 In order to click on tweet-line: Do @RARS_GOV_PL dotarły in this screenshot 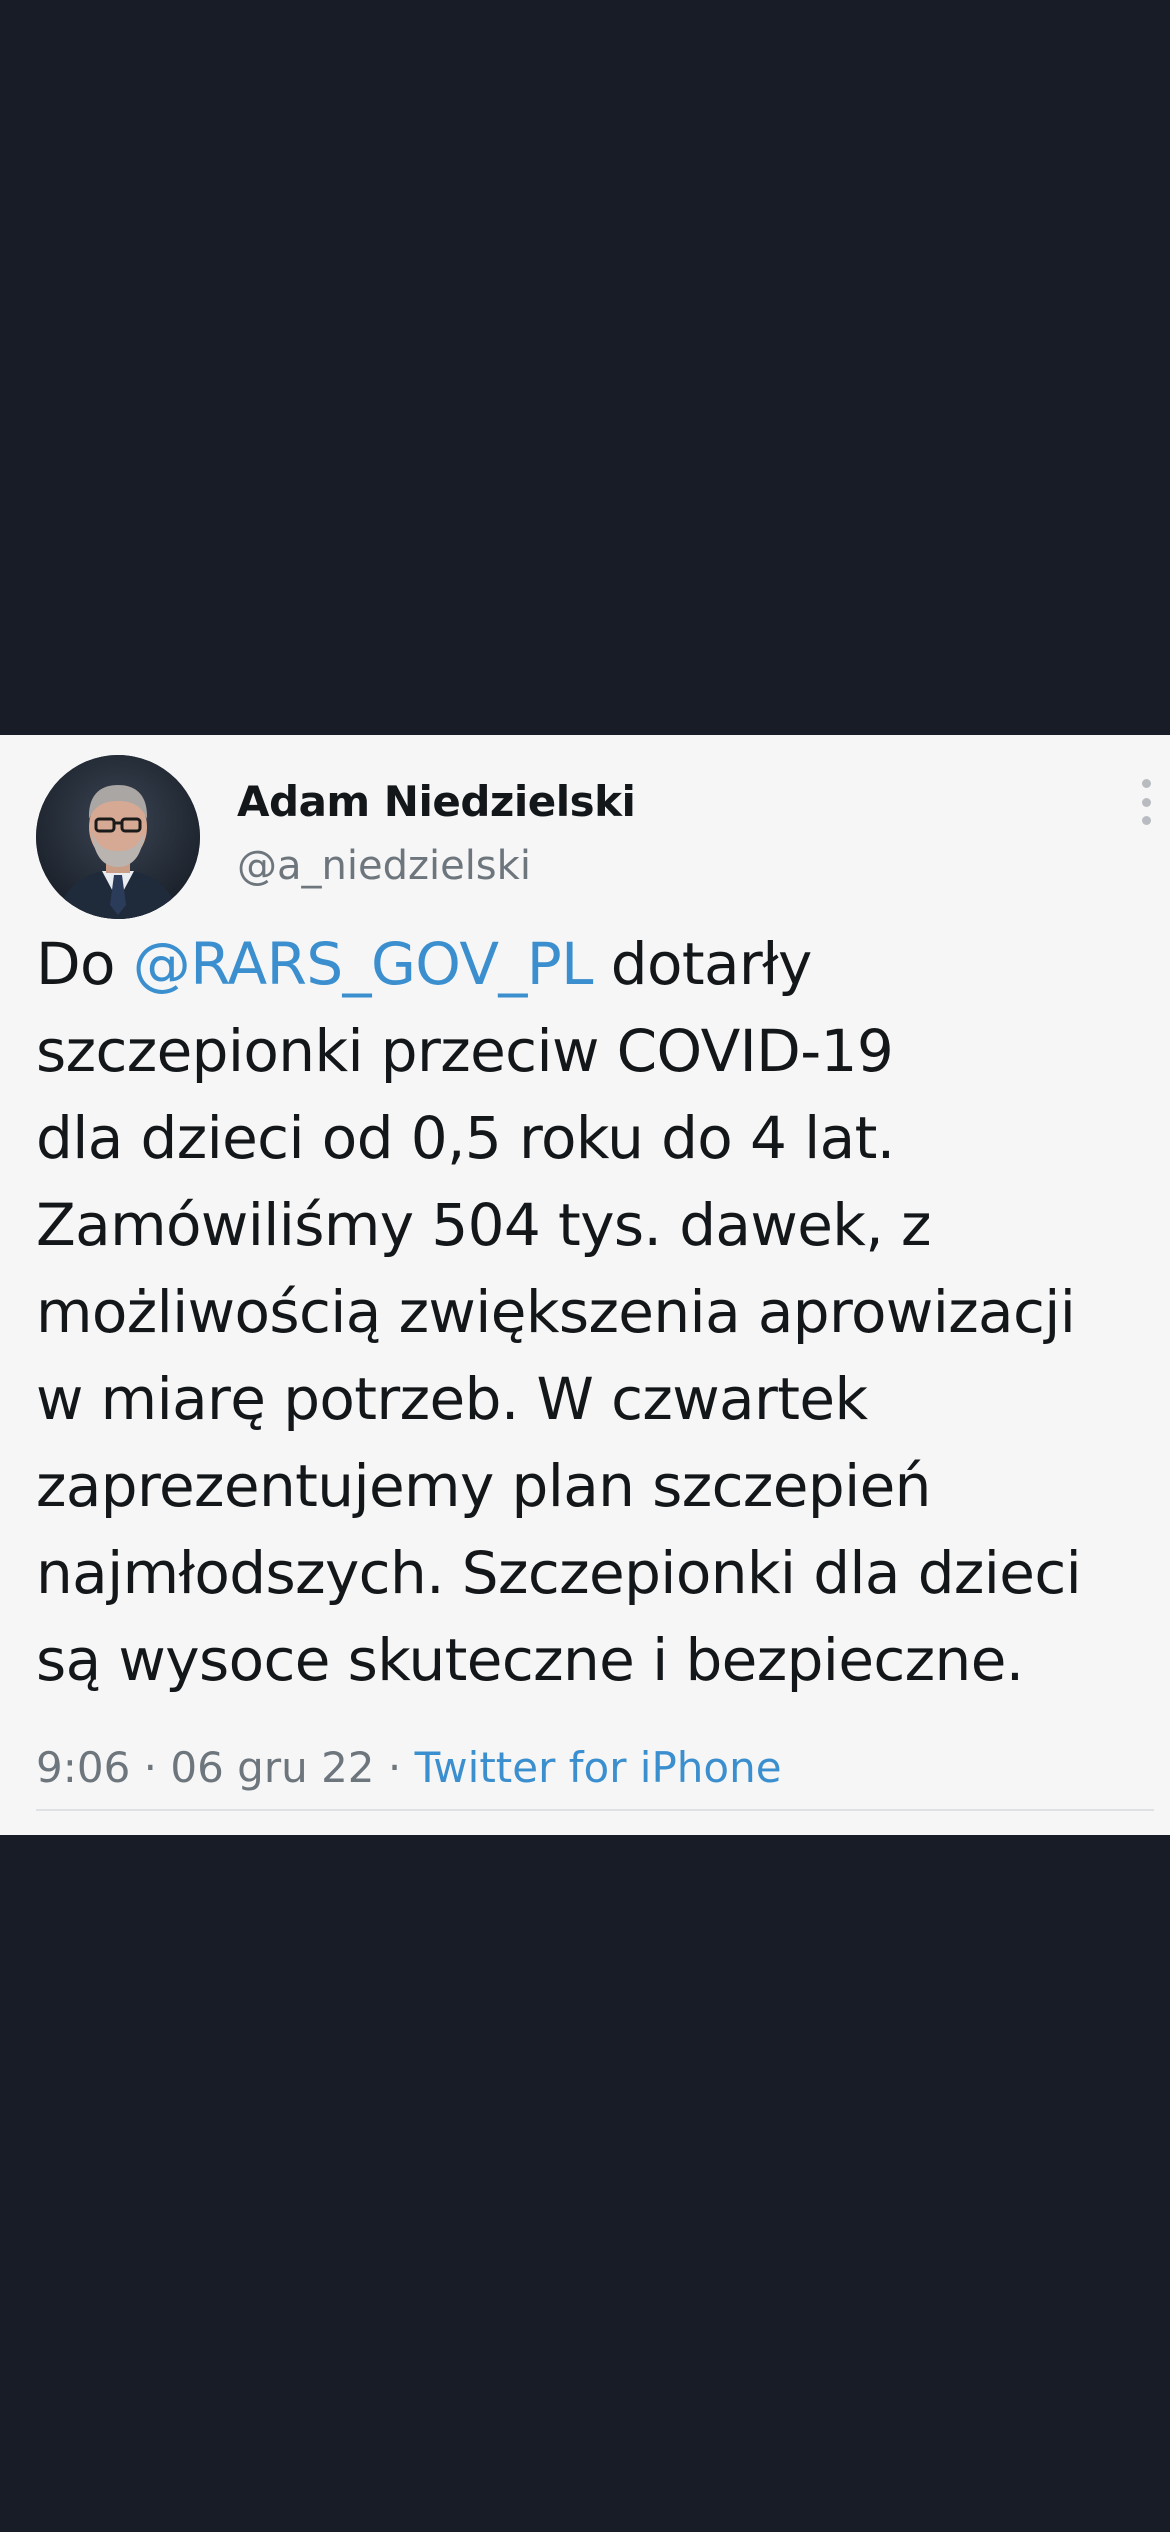, I will do `click(591, 964)`.